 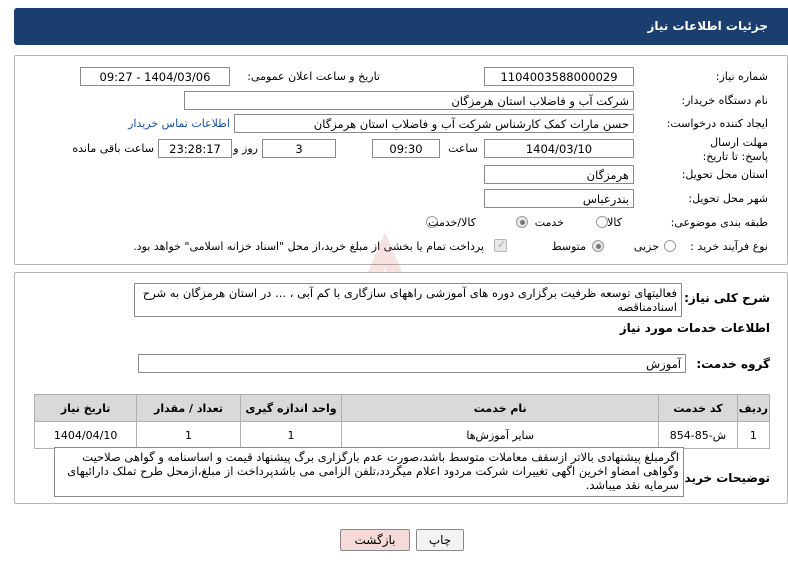 What do you see at coordinates (291, 408) in the screenshot?
I see `col-unit: واحد اندازه گیری` at bounding box center [291, 408].